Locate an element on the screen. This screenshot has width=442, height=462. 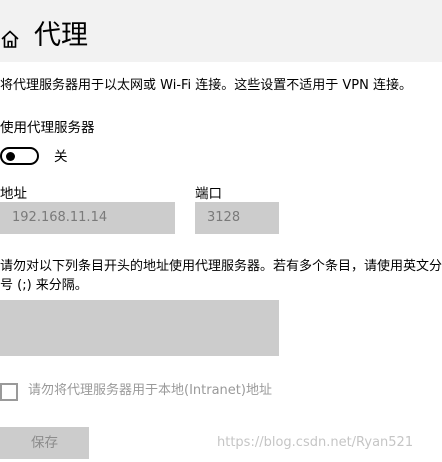
toggle-knob is located at coordinates (10, 156).